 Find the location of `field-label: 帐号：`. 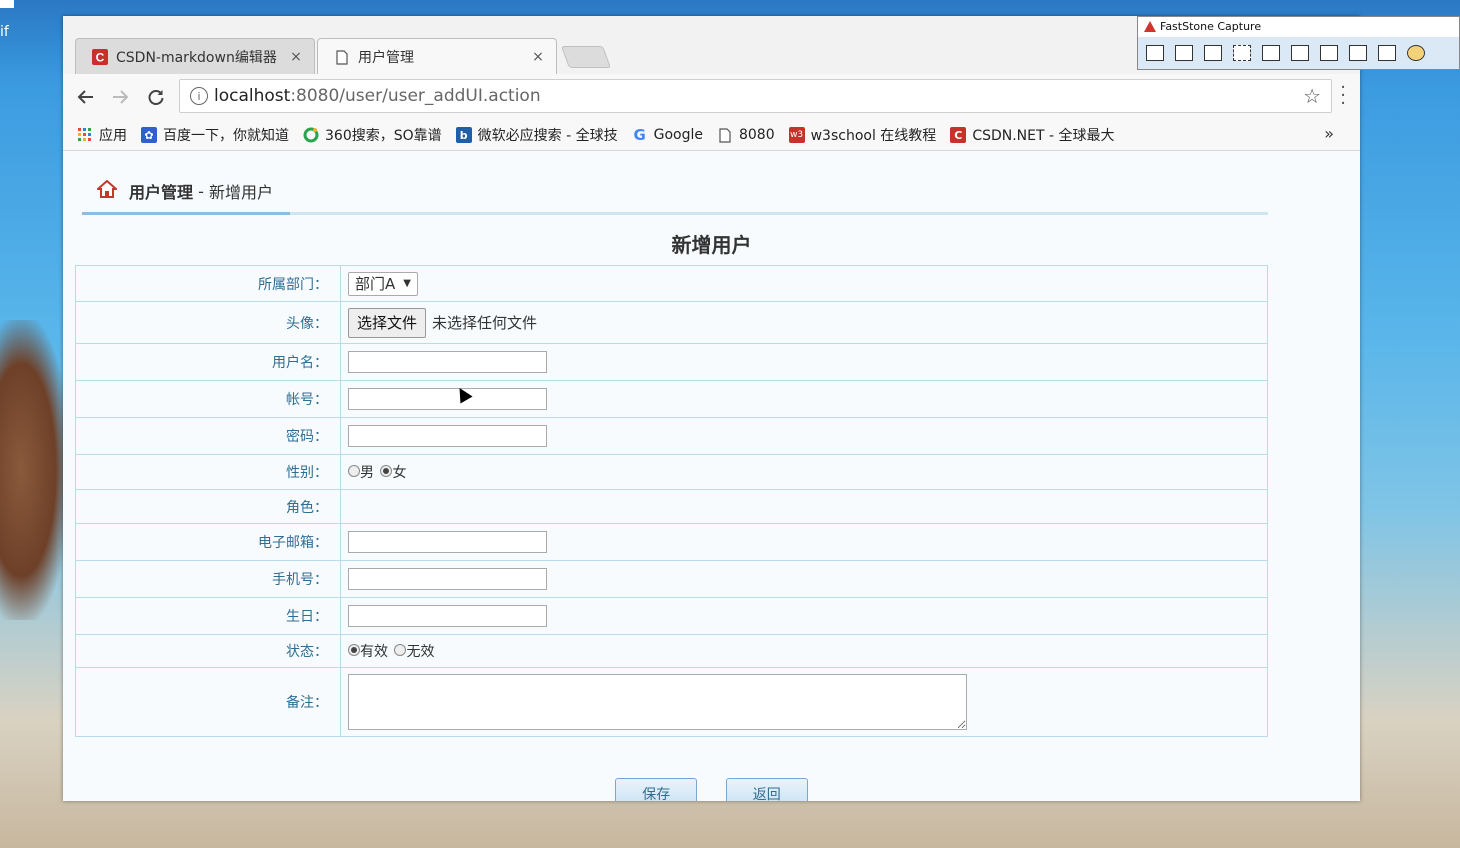

field-label: 帐号： is located at coordinates (208, 399).